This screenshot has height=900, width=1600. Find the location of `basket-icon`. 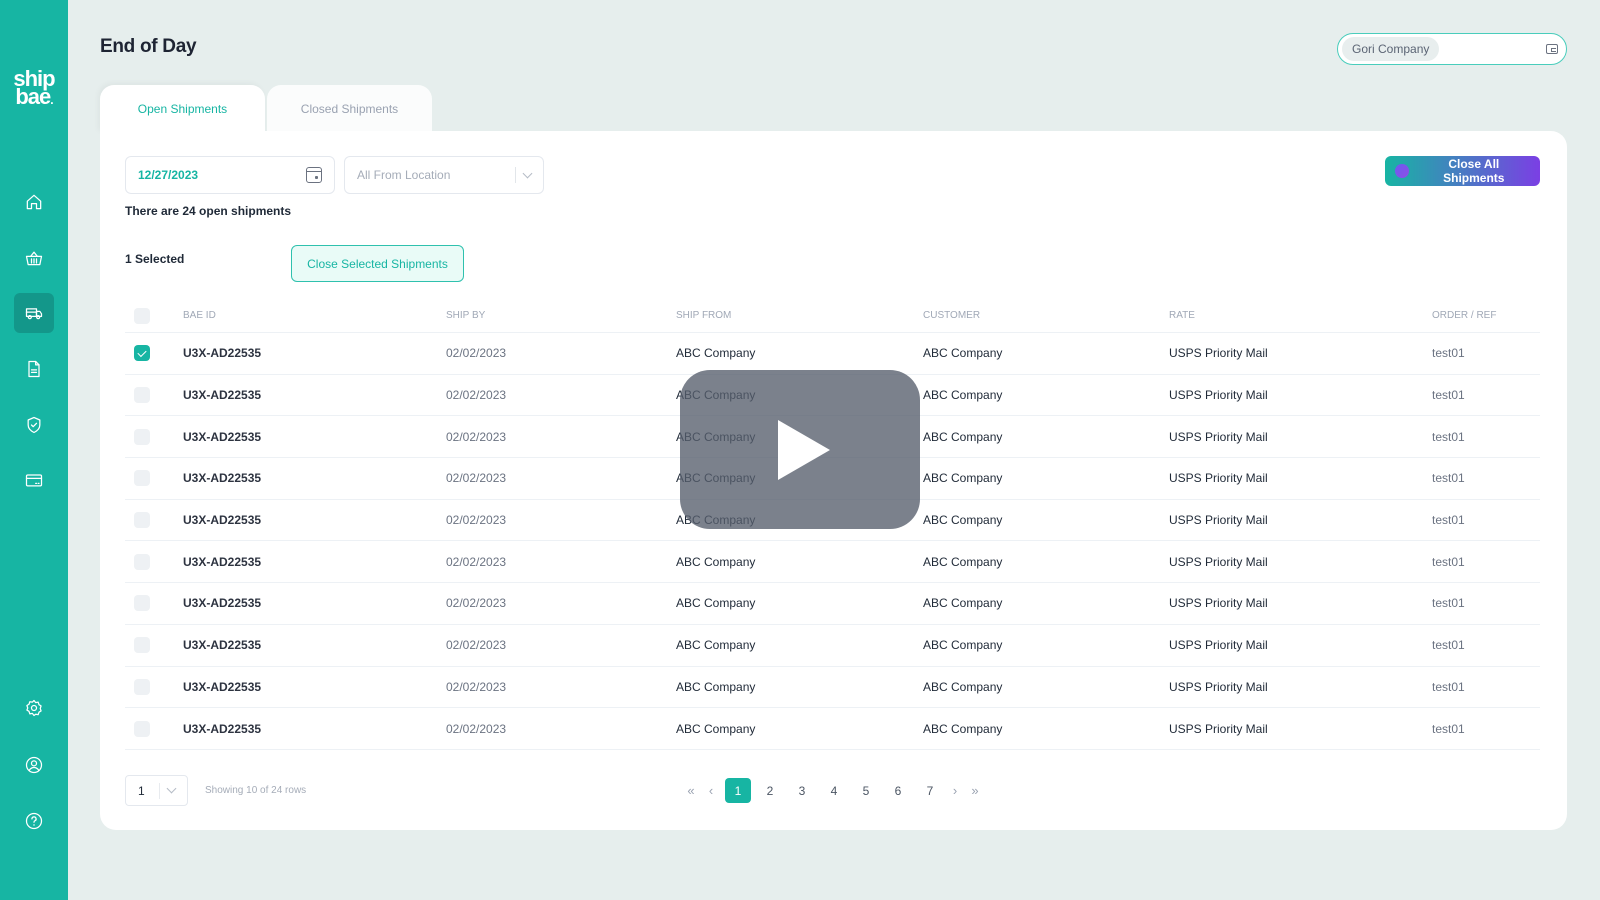

basket-icon is located at coordinates (34, 258).